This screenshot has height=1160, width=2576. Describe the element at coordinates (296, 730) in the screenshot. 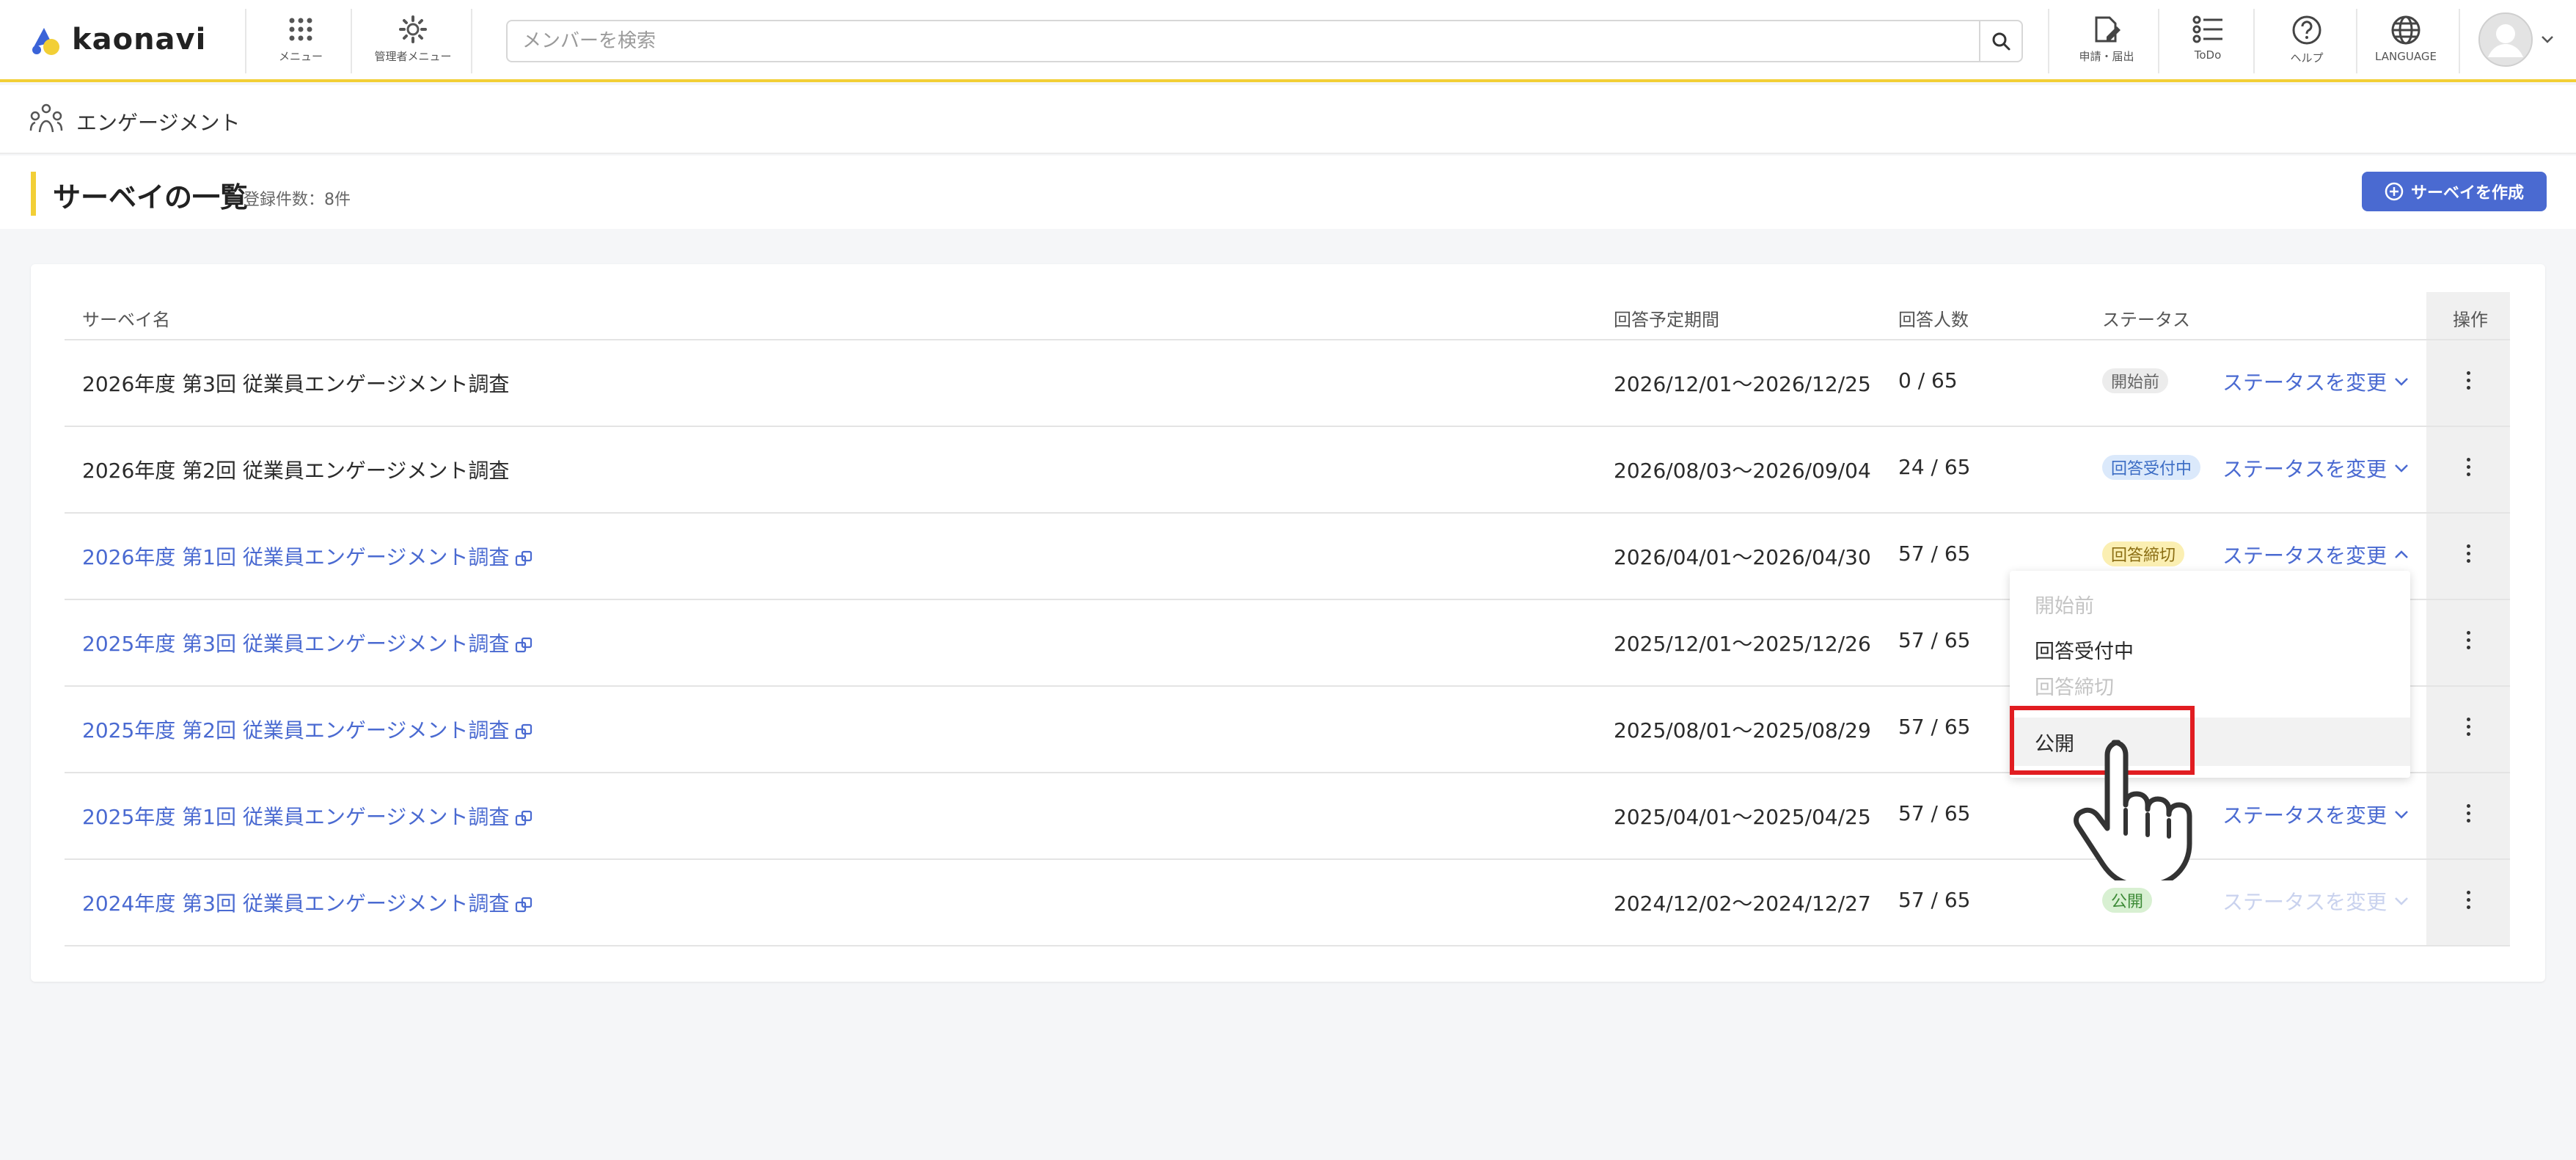

I see `survey-name: 2025年度 第2回 従業員エンゲージメント調査` at that location.